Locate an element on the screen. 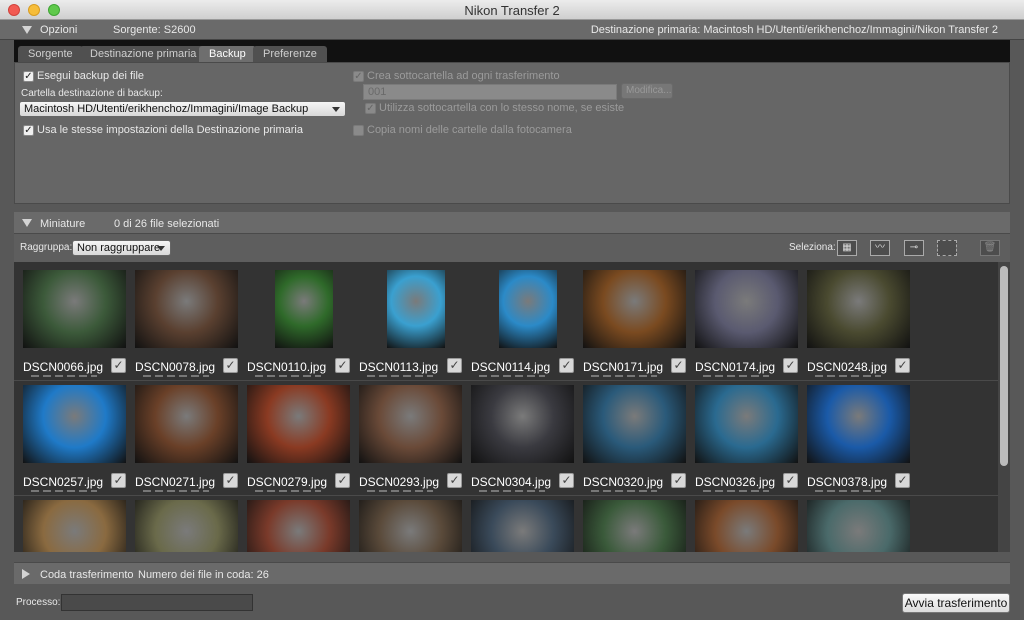 This screenshot has height=620, width=1024. deselect-all-icon is located at coordinates (947, 248).